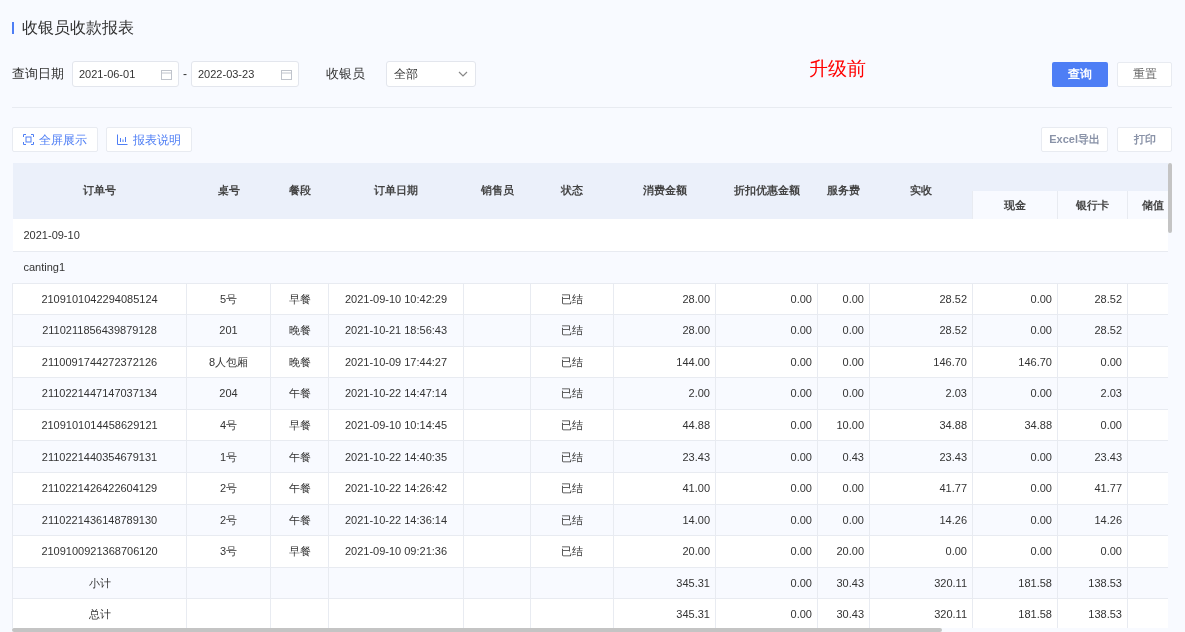 The height and width of the screenshot is (632, 1185). Describe the element at coordinates (38, 74) in the screenshot. I see `field-label: 查询日期` at that location.